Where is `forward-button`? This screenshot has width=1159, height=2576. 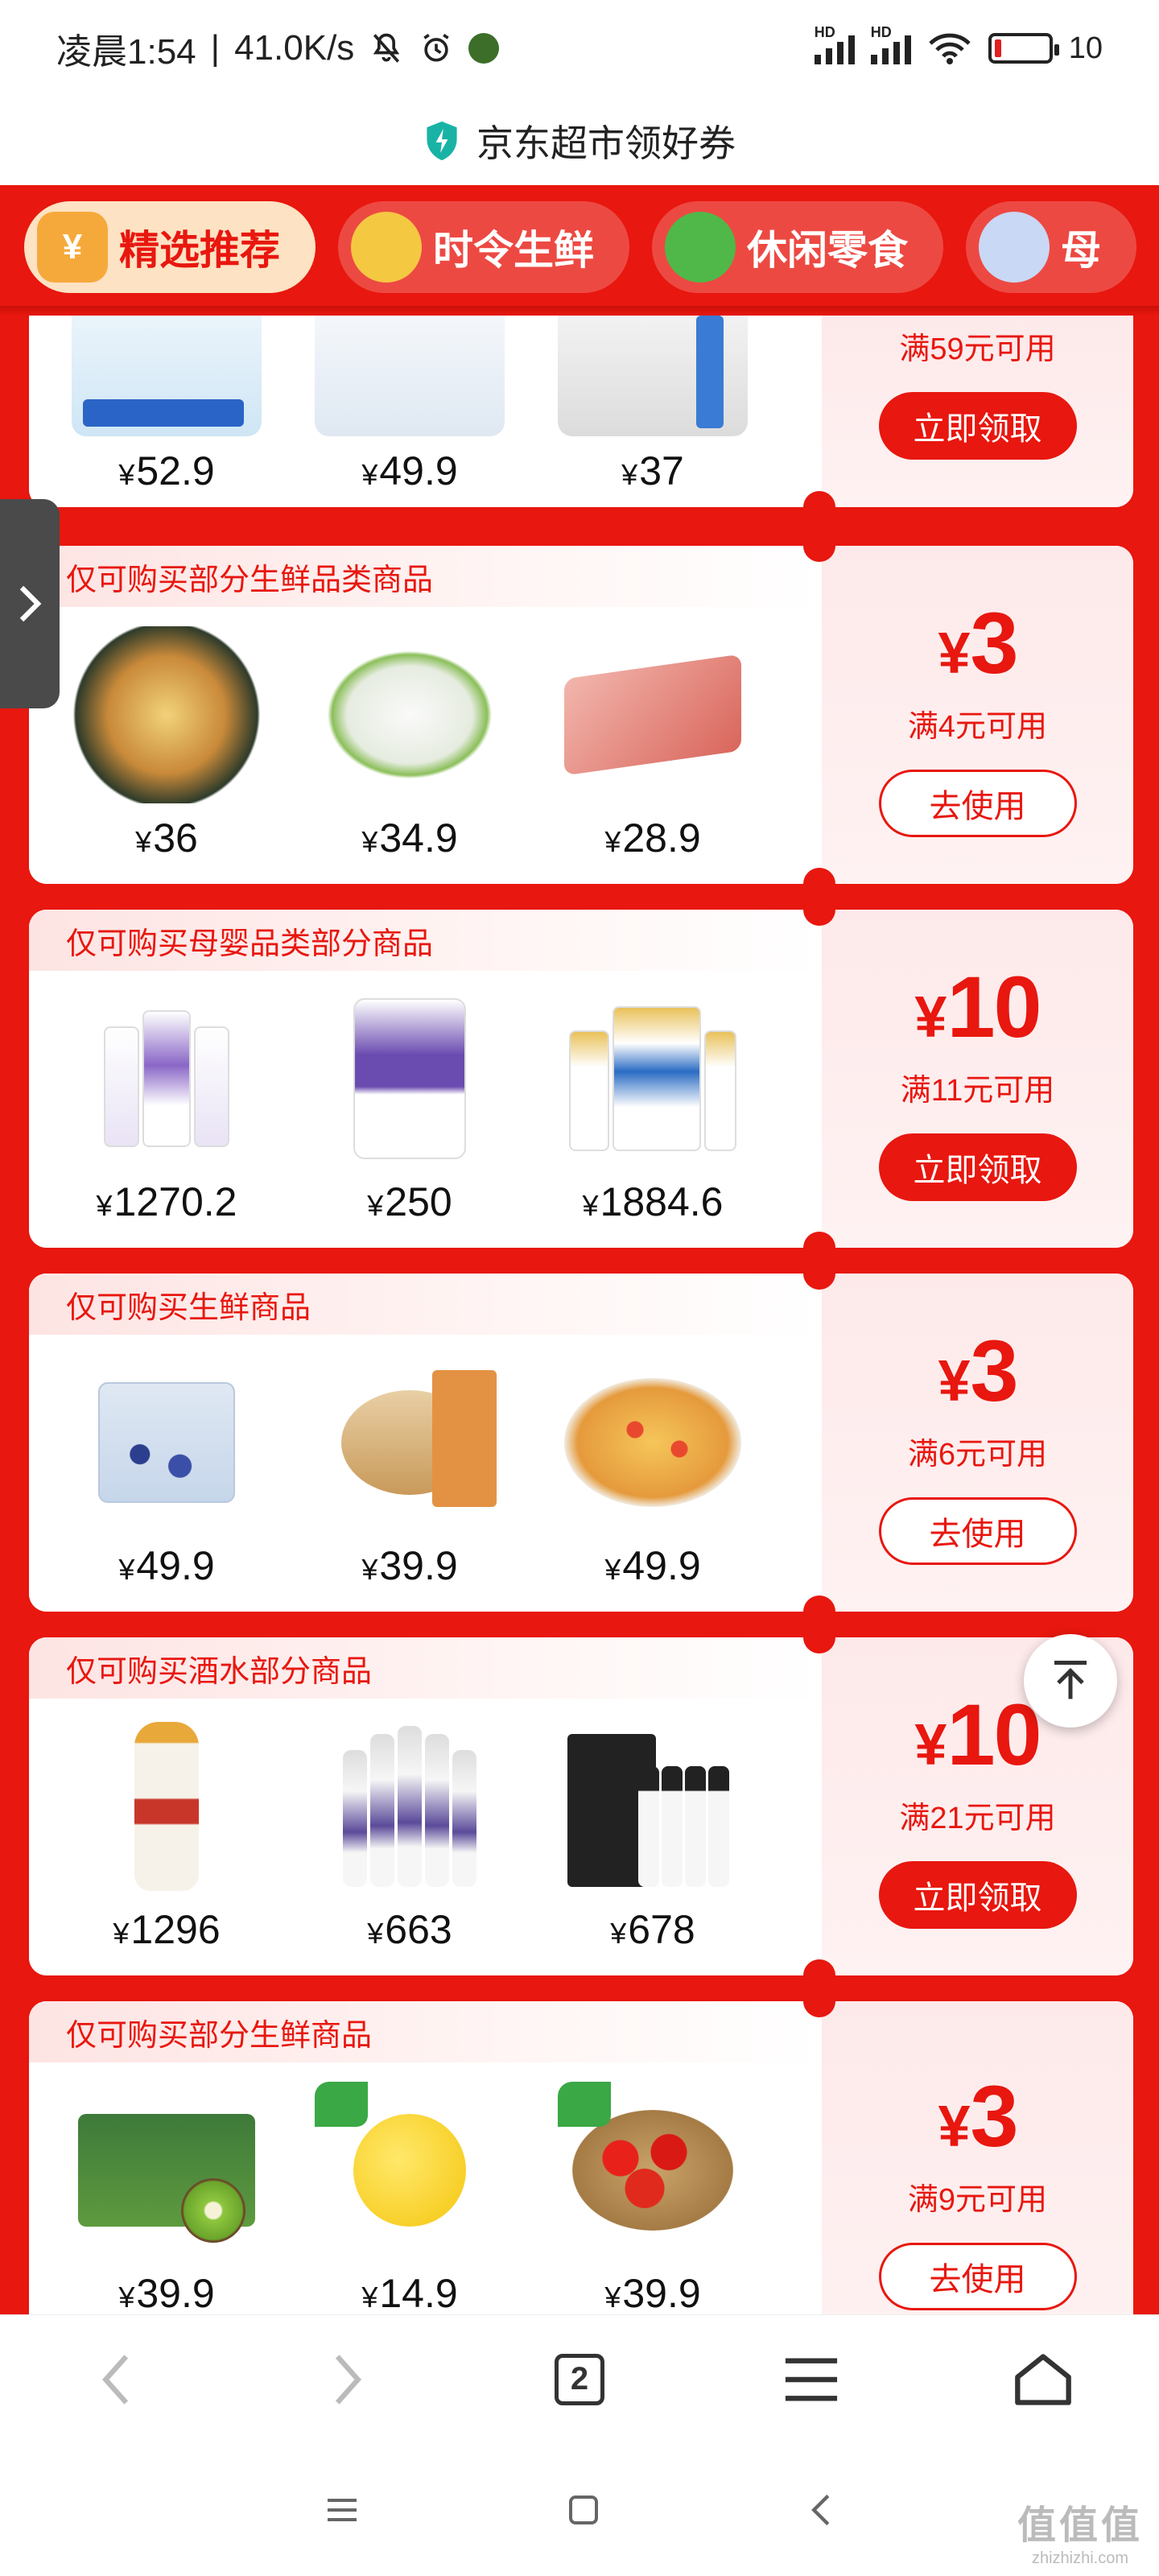 forward-button is located at coordinates (347, 2379).